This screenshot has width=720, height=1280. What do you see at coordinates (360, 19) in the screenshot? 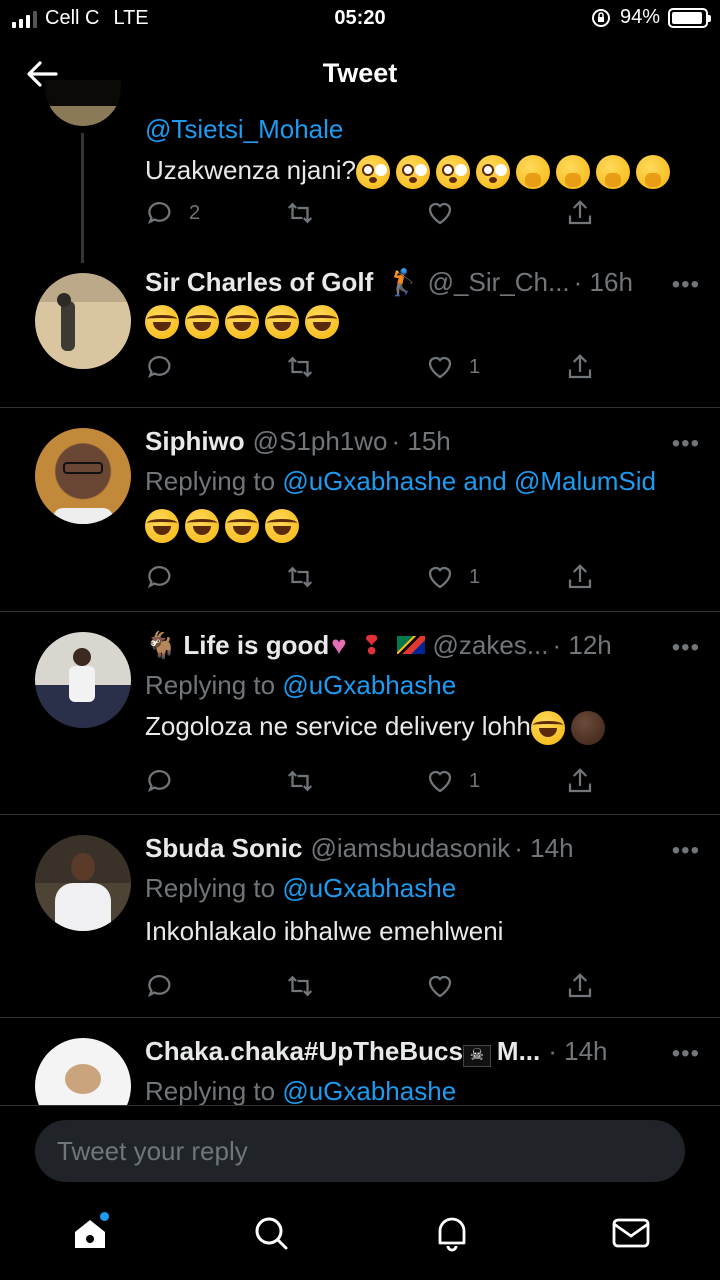
I see `status-bar: Cell C LTE 05:20 94%` at bounding box center [360, 19].